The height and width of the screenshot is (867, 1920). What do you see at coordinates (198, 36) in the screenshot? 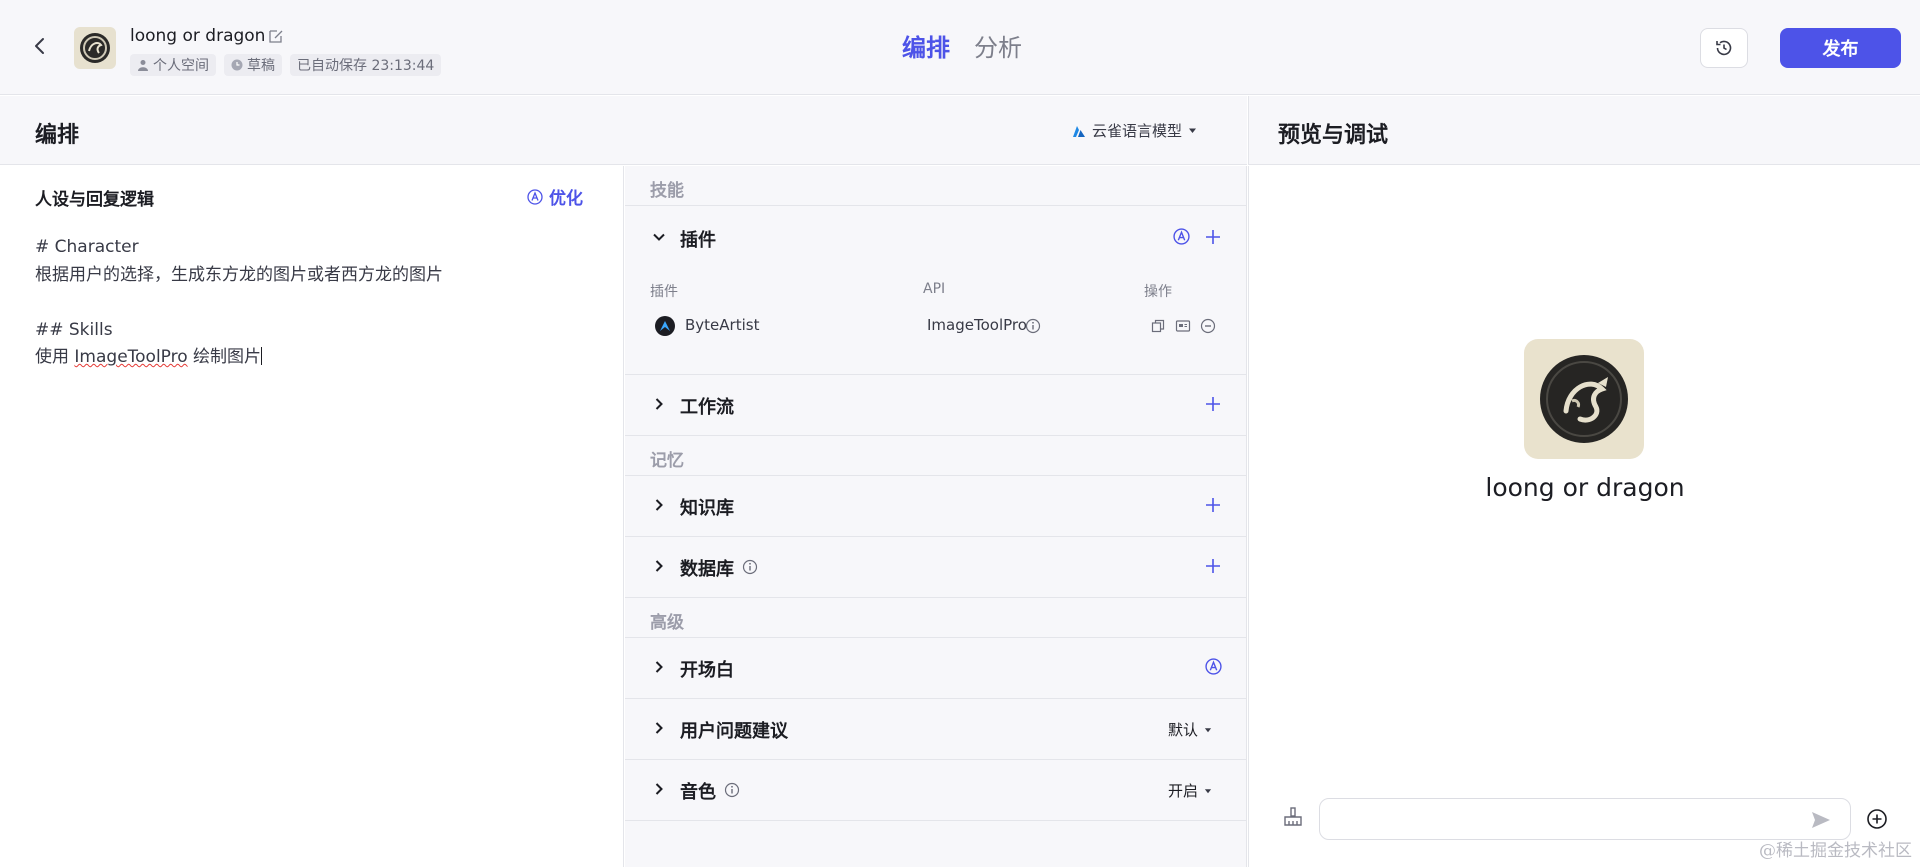
I see `bot-name: loong or dragon` at bounding box center [198, 36].